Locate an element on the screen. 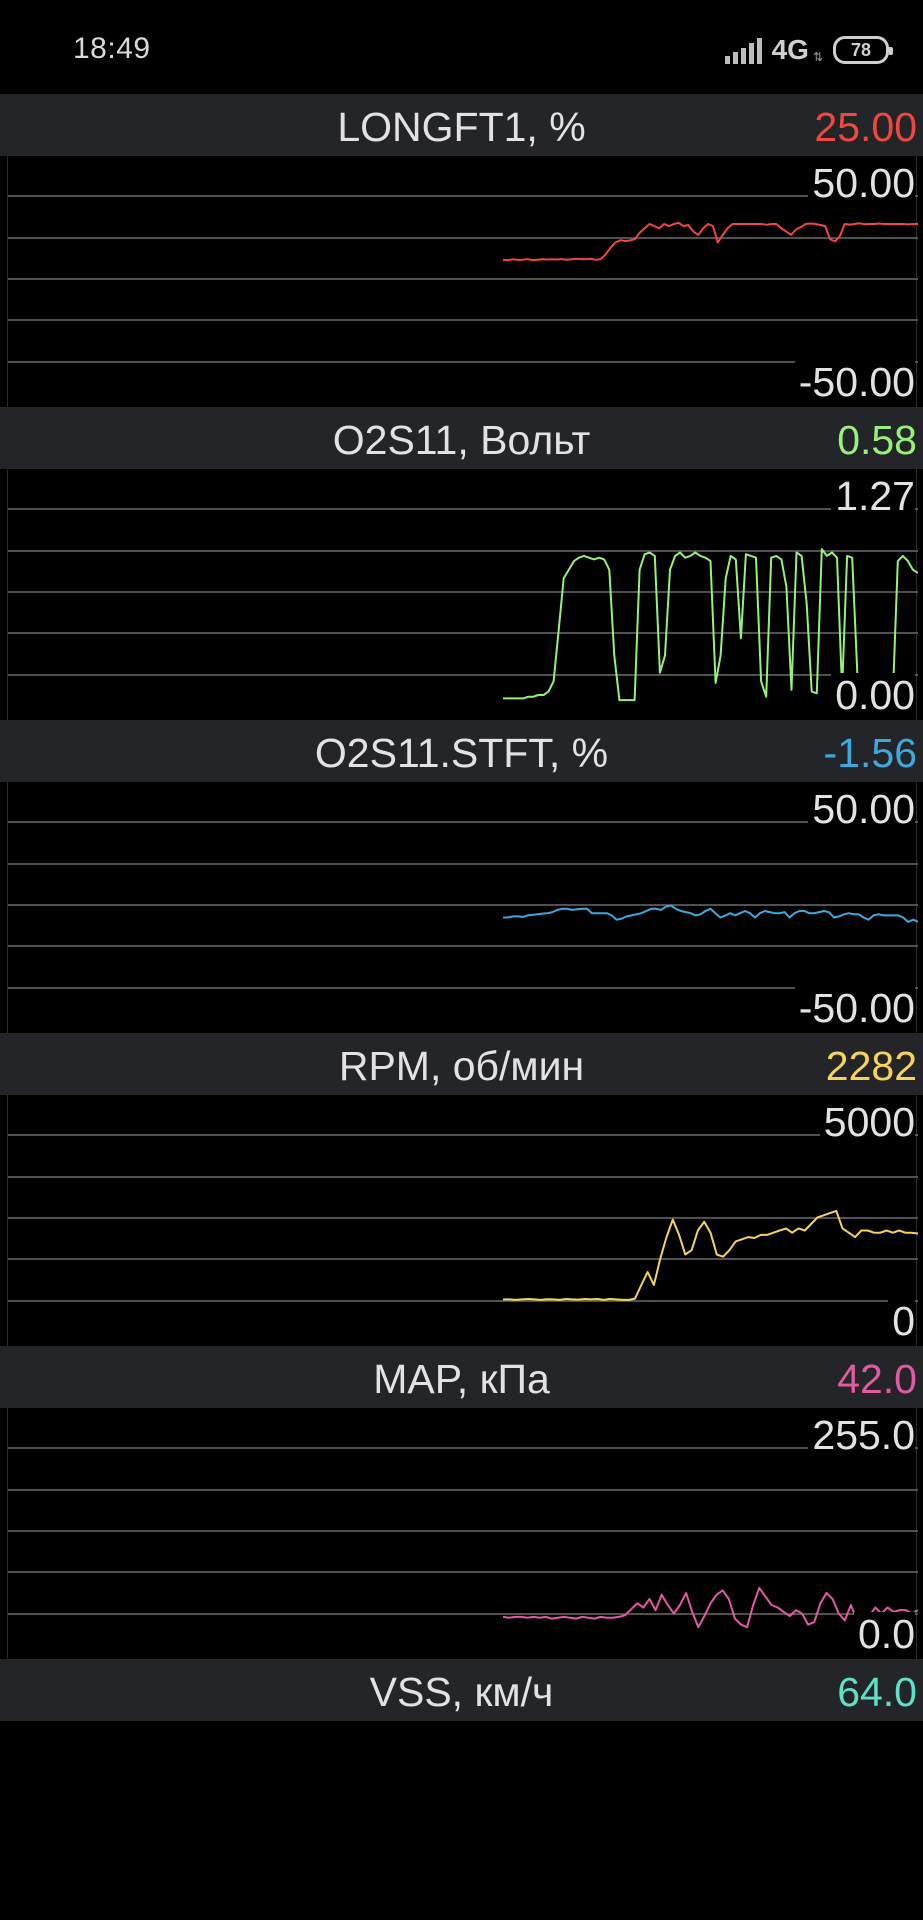 This screenshot has width=923, height=1920. parameter-name: RPM, об/мин is located at coordinates (461, 1066).